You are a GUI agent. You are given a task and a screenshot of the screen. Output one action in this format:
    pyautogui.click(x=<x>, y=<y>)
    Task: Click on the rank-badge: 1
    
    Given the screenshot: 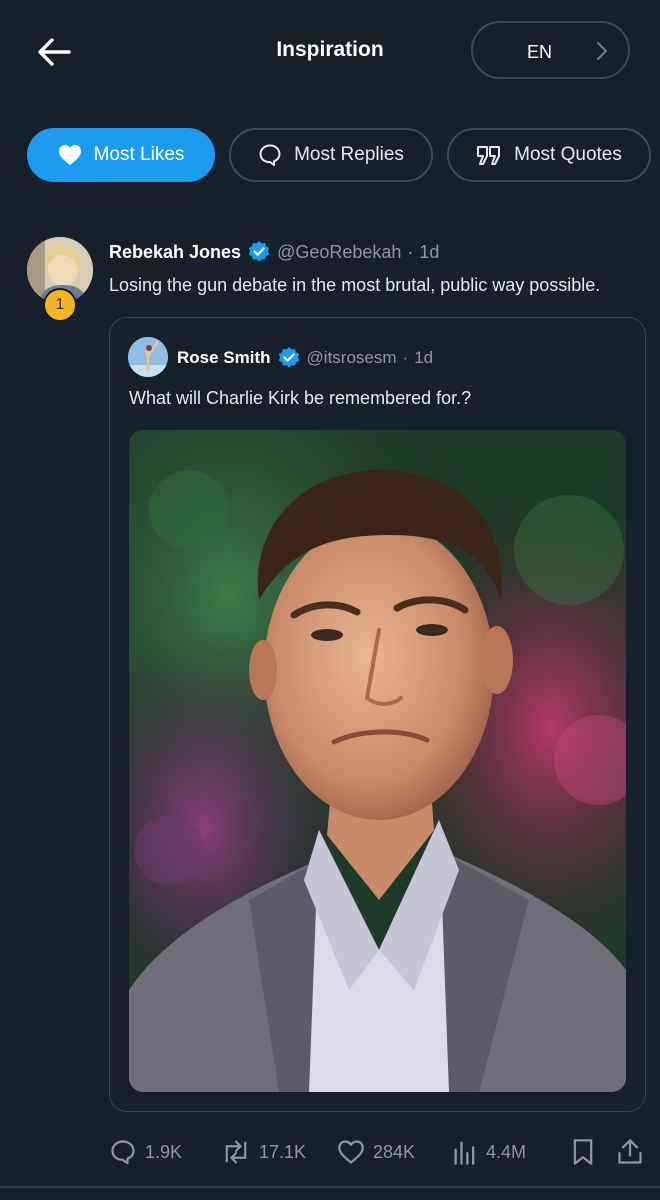 What is the action you would take?
    pyautogui.click(x=60, y=305)
    